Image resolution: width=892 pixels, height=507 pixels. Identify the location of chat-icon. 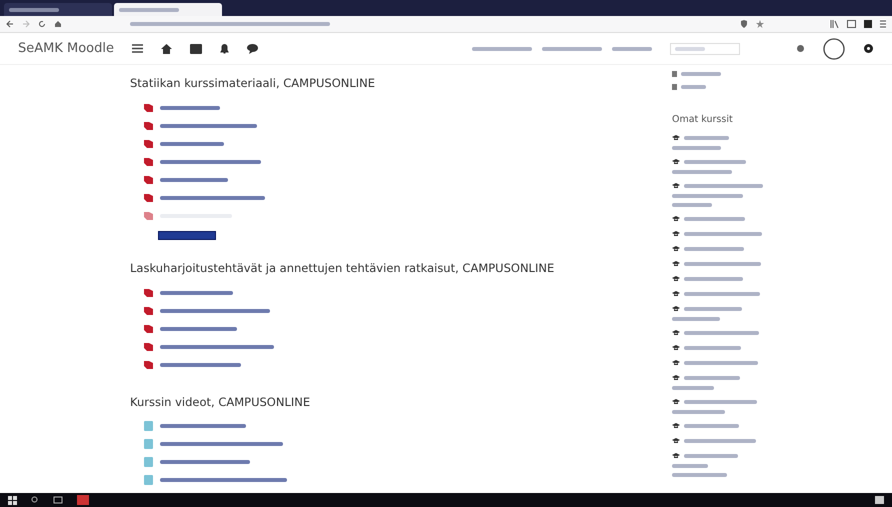
(252, 49).